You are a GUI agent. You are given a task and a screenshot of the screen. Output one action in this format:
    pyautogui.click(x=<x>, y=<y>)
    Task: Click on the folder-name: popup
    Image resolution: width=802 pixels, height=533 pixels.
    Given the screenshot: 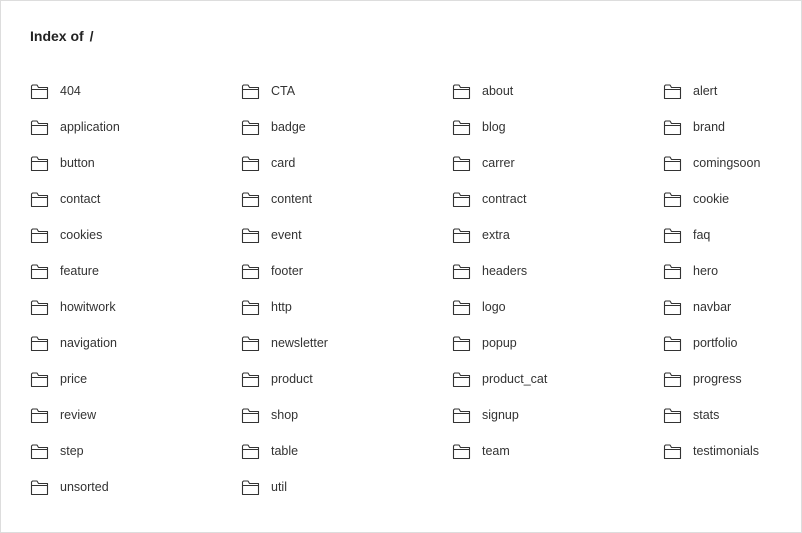 What is the action you would take?
    pyautogui.click(x=499, y=343)
    